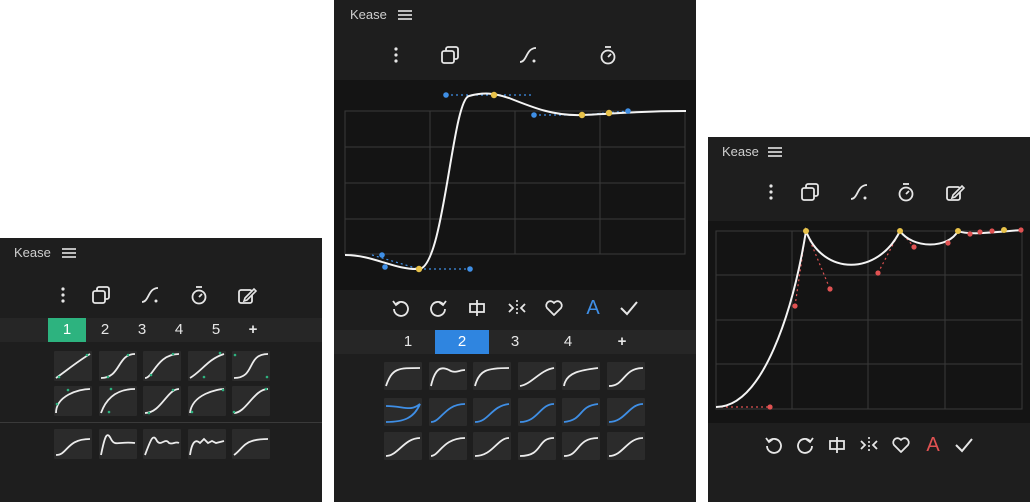 The image size is (1030, 502). I want to click on left-tab-bar: 1 2 3 4 5 +, so click(161, 330).